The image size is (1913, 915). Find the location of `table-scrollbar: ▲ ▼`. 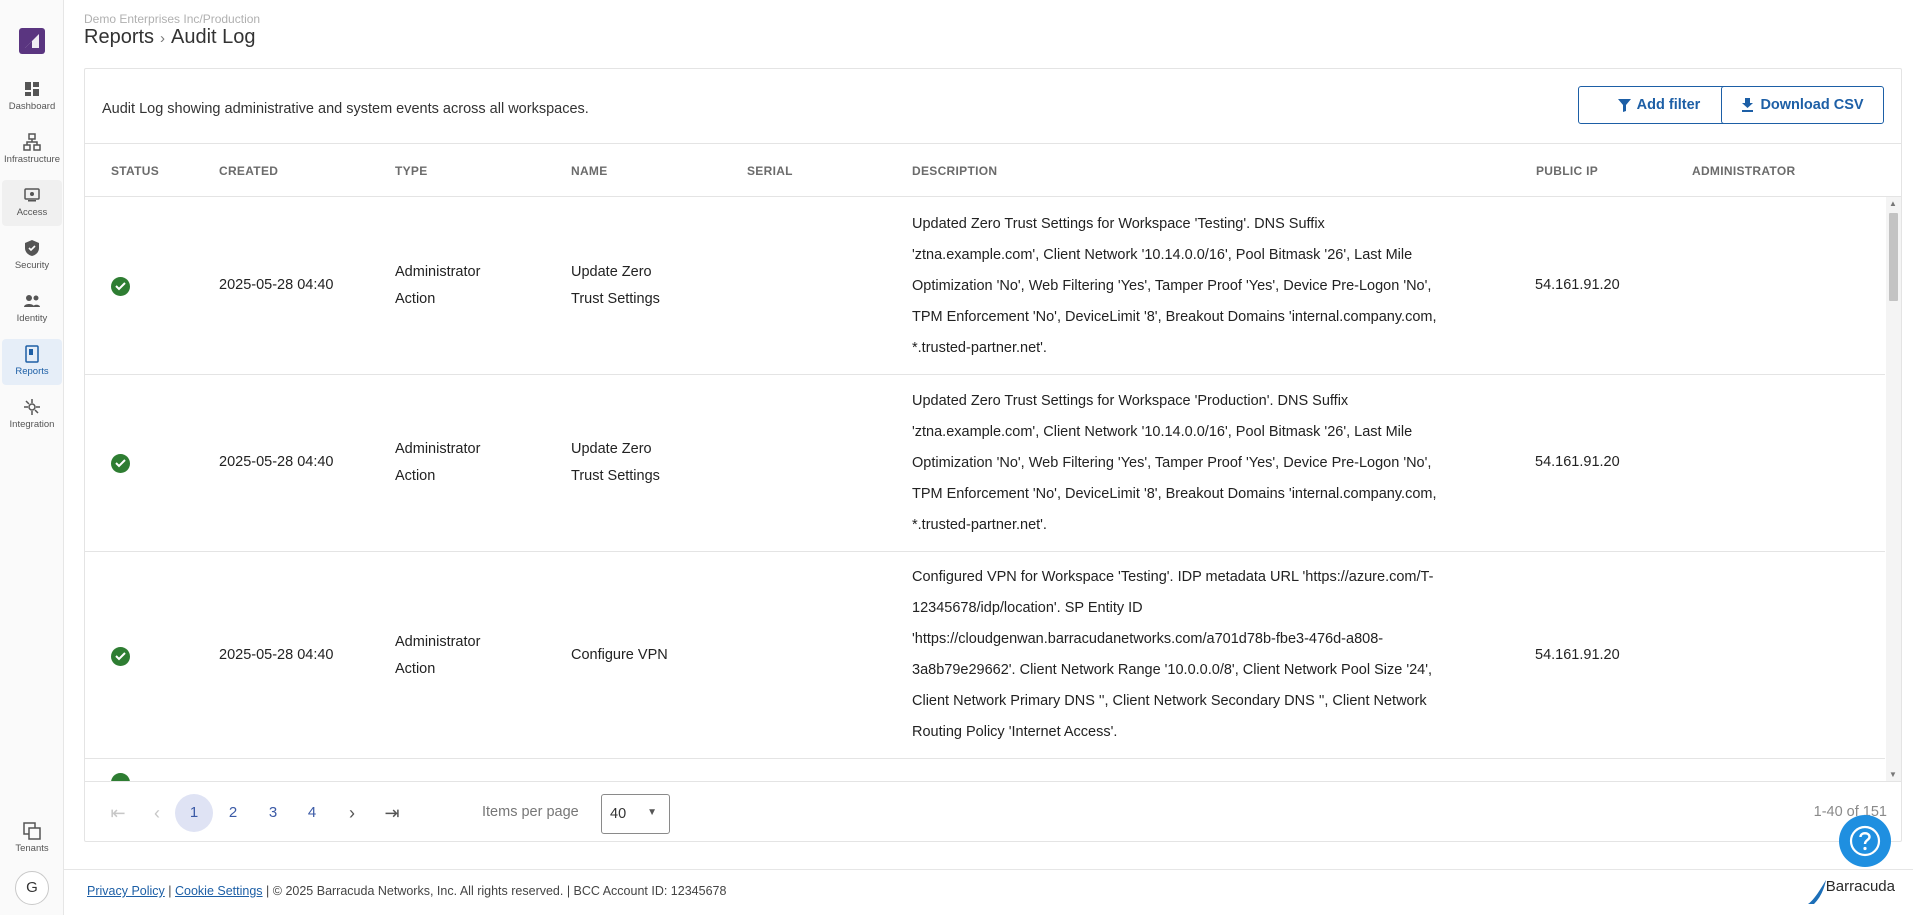

table-scrollbar: ▲ ▼ is located at coordinates (1893, 489).